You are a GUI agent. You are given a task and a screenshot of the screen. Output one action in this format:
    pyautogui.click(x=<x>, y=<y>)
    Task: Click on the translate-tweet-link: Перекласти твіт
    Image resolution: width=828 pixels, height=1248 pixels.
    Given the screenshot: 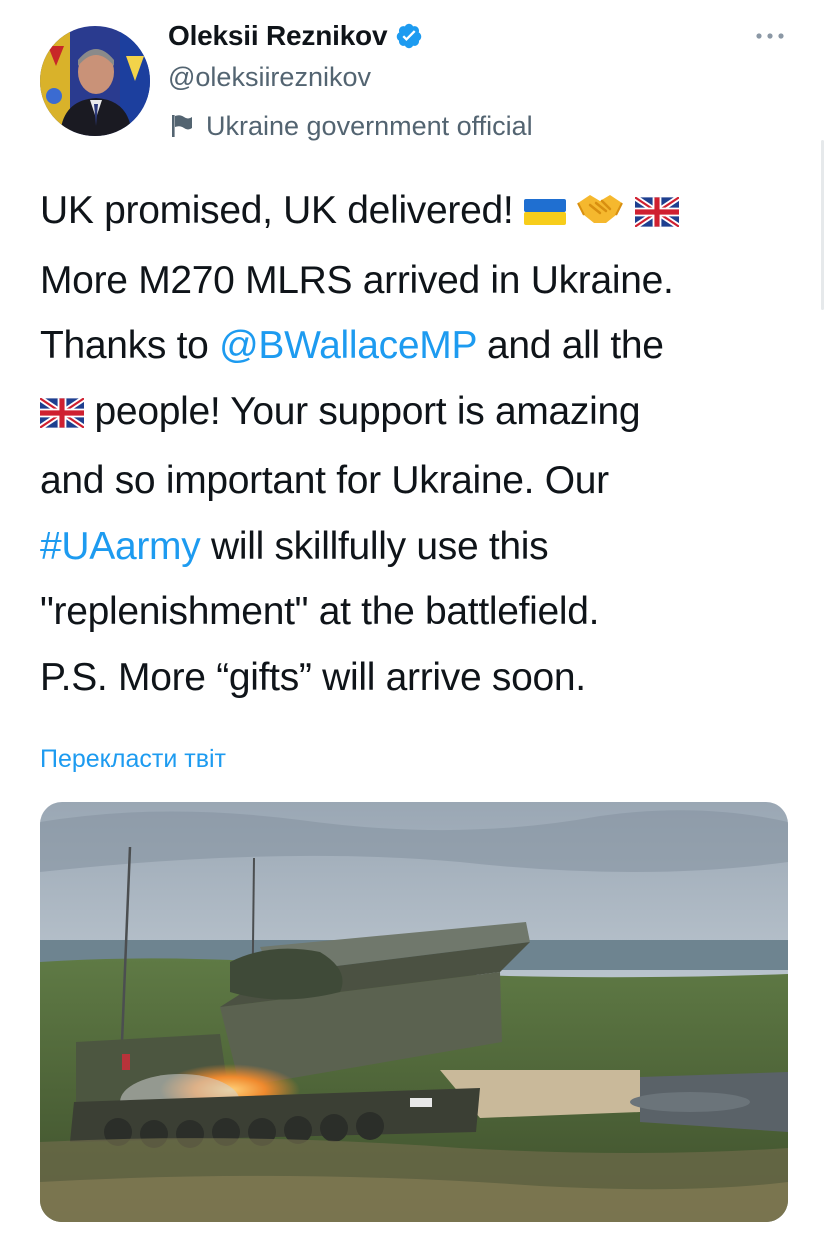 What is the action you would take?
    pyautogui.click(x=133, y=759)
    